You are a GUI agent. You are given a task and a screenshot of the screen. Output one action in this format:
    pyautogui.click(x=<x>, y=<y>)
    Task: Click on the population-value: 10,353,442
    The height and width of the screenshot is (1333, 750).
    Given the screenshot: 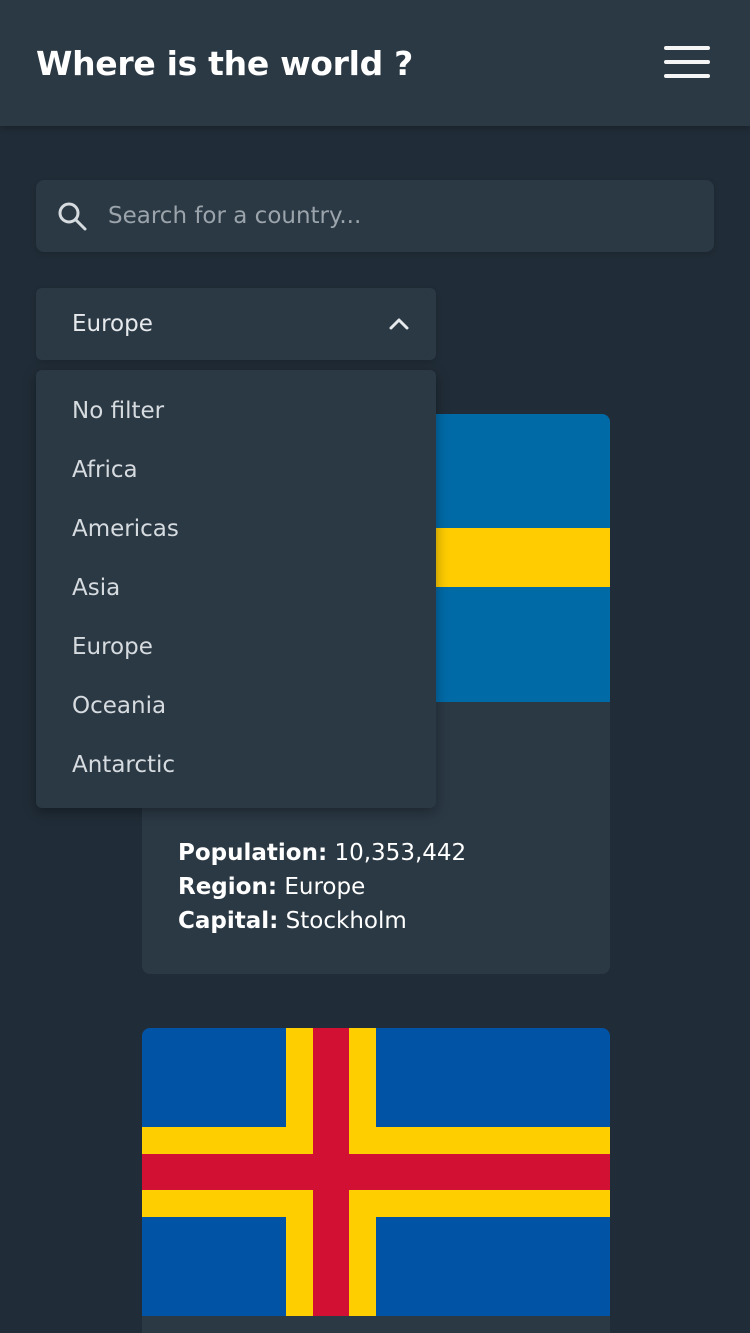 What is the action you would take?
    pyautogui.click(x=400, y=853)
    